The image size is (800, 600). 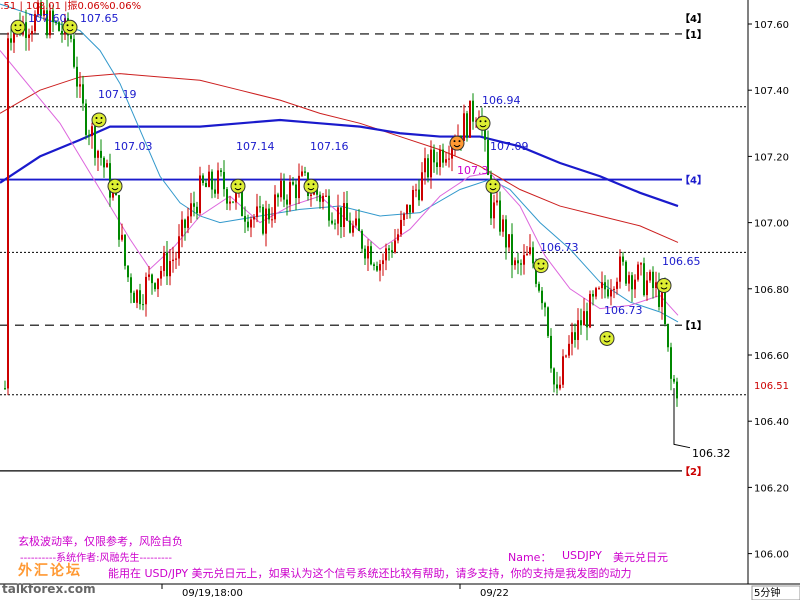 I want to click on label-107-09: 107.09, so click(x=509, y=146).